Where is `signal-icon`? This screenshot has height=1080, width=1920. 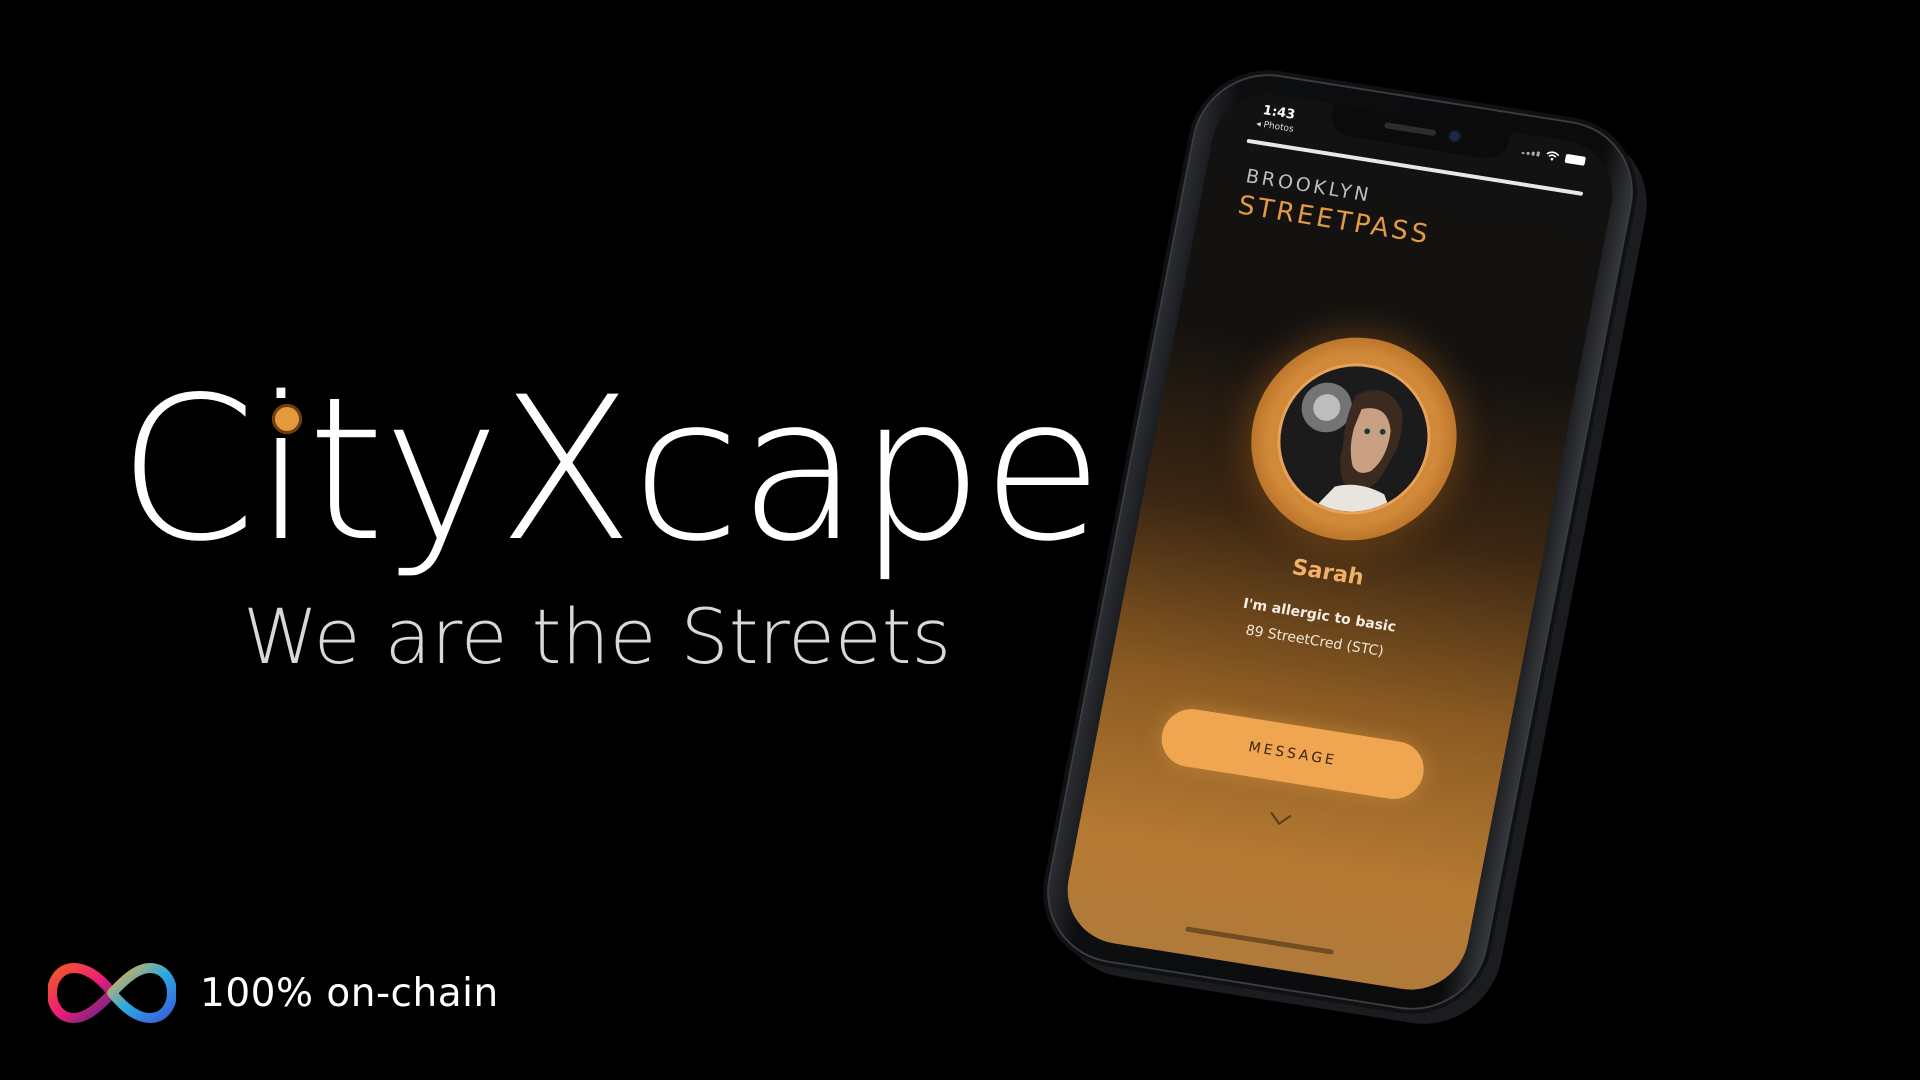 signal-icon is located at coordinates (1531, 152).